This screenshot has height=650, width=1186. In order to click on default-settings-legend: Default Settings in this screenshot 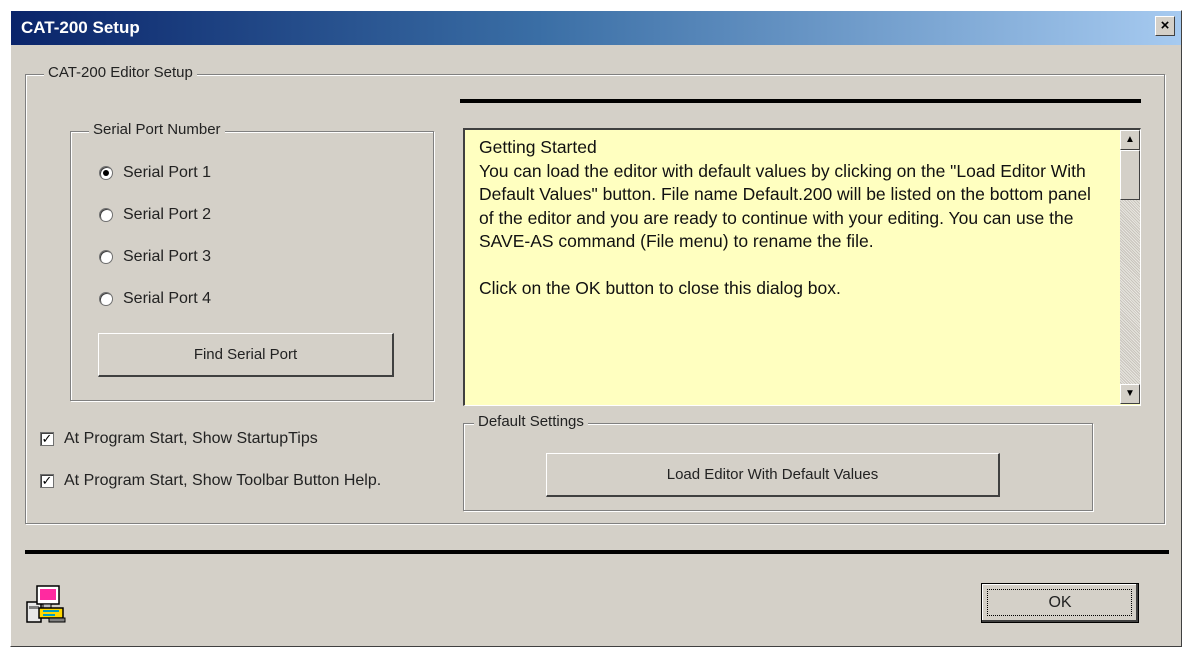, I will do `click(531, 421)`.